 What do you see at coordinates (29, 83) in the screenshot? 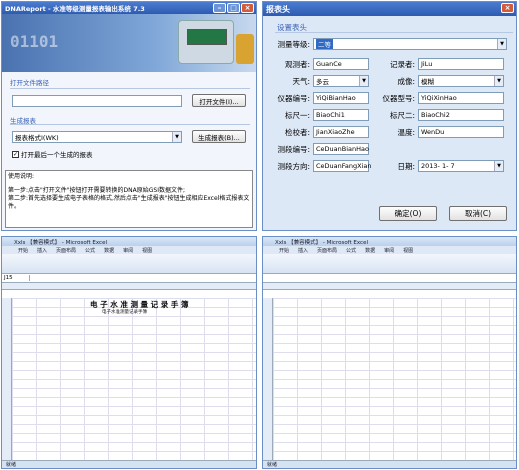
I see `open-section-title: 打开文件路径` at bounding box center [29, 83].